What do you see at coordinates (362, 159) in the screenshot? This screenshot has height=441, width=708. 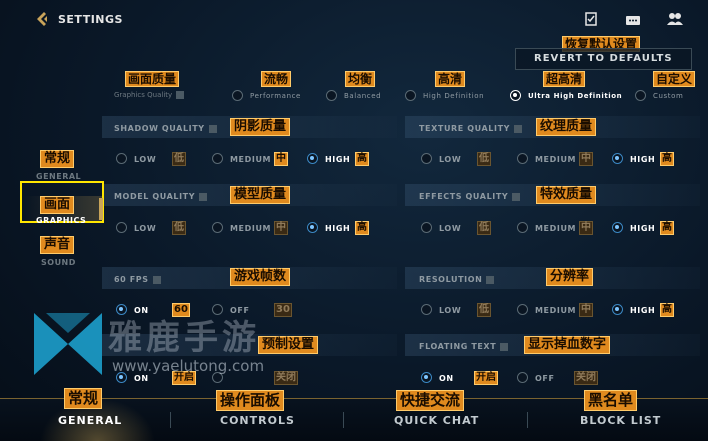 I see `shadow-high-zh: 高` at bounding box center [362, 159].